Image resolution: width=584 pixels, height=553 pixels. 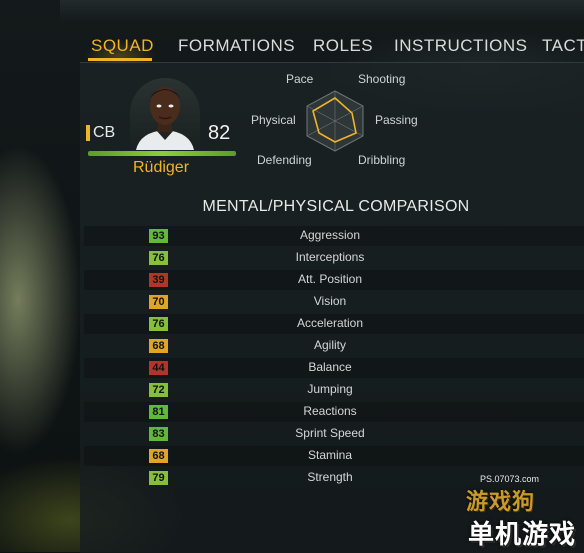 What do you see at coordinates (501, 501) in the screenshot?
I see `watermark-logo: 游戏狗` at bounding box center [501, 501].